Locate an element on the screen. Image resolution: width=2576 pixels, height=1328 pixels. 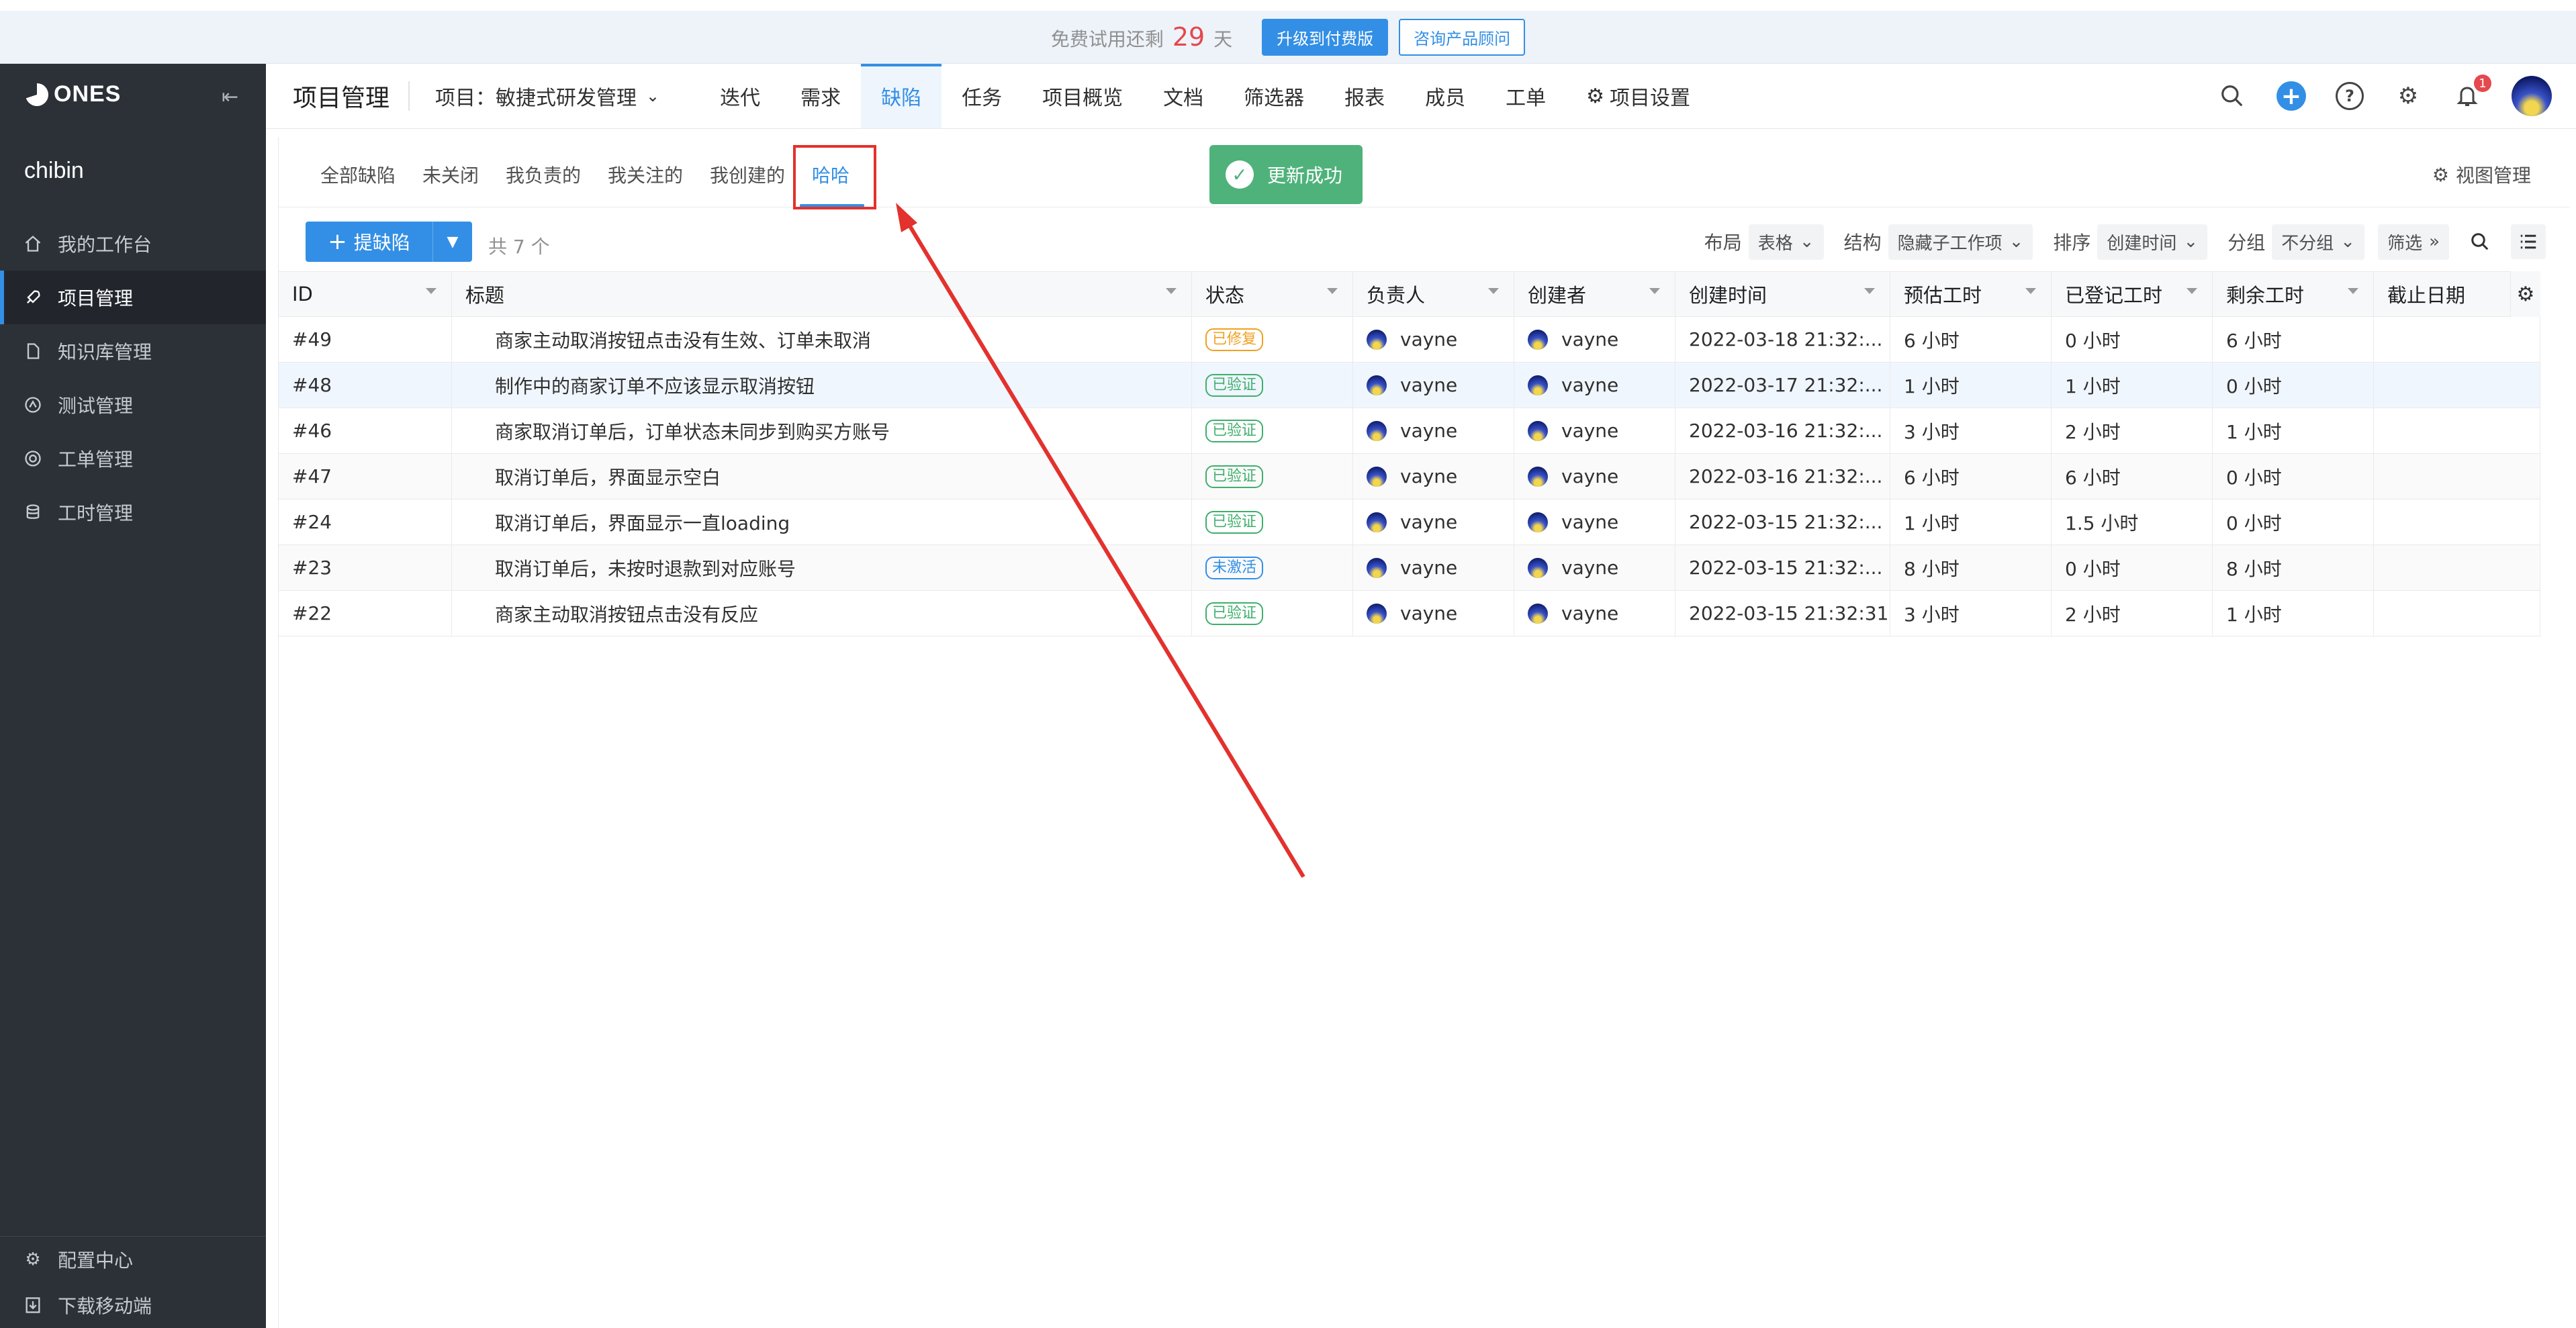
column-header-remaining: 剩余工时 is located at coordinates (2293, 294).